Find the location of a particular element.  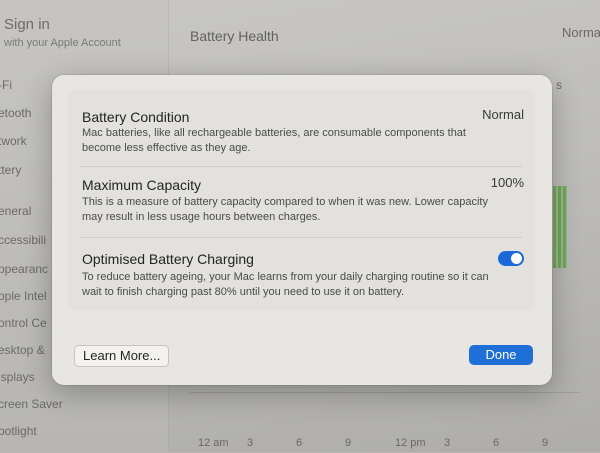

optimised-charging-toggle is located at coordinates (511, 258).